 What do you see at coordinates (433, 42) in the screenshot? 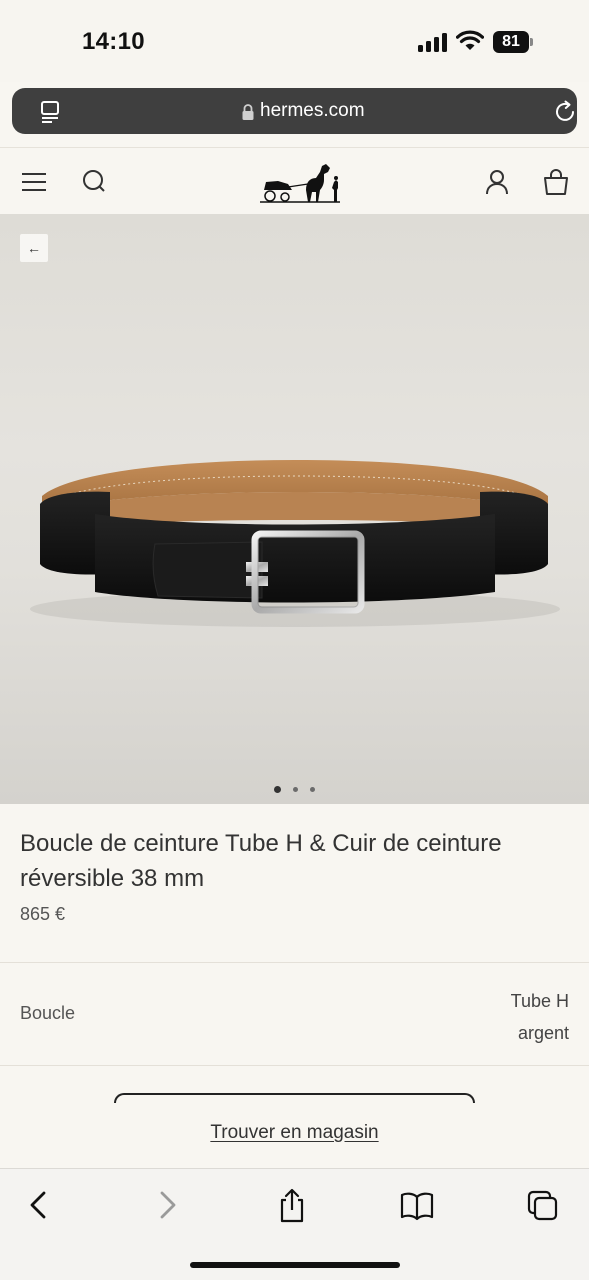
I see `cellular-signal-icon` at bounding box center [433, 42].